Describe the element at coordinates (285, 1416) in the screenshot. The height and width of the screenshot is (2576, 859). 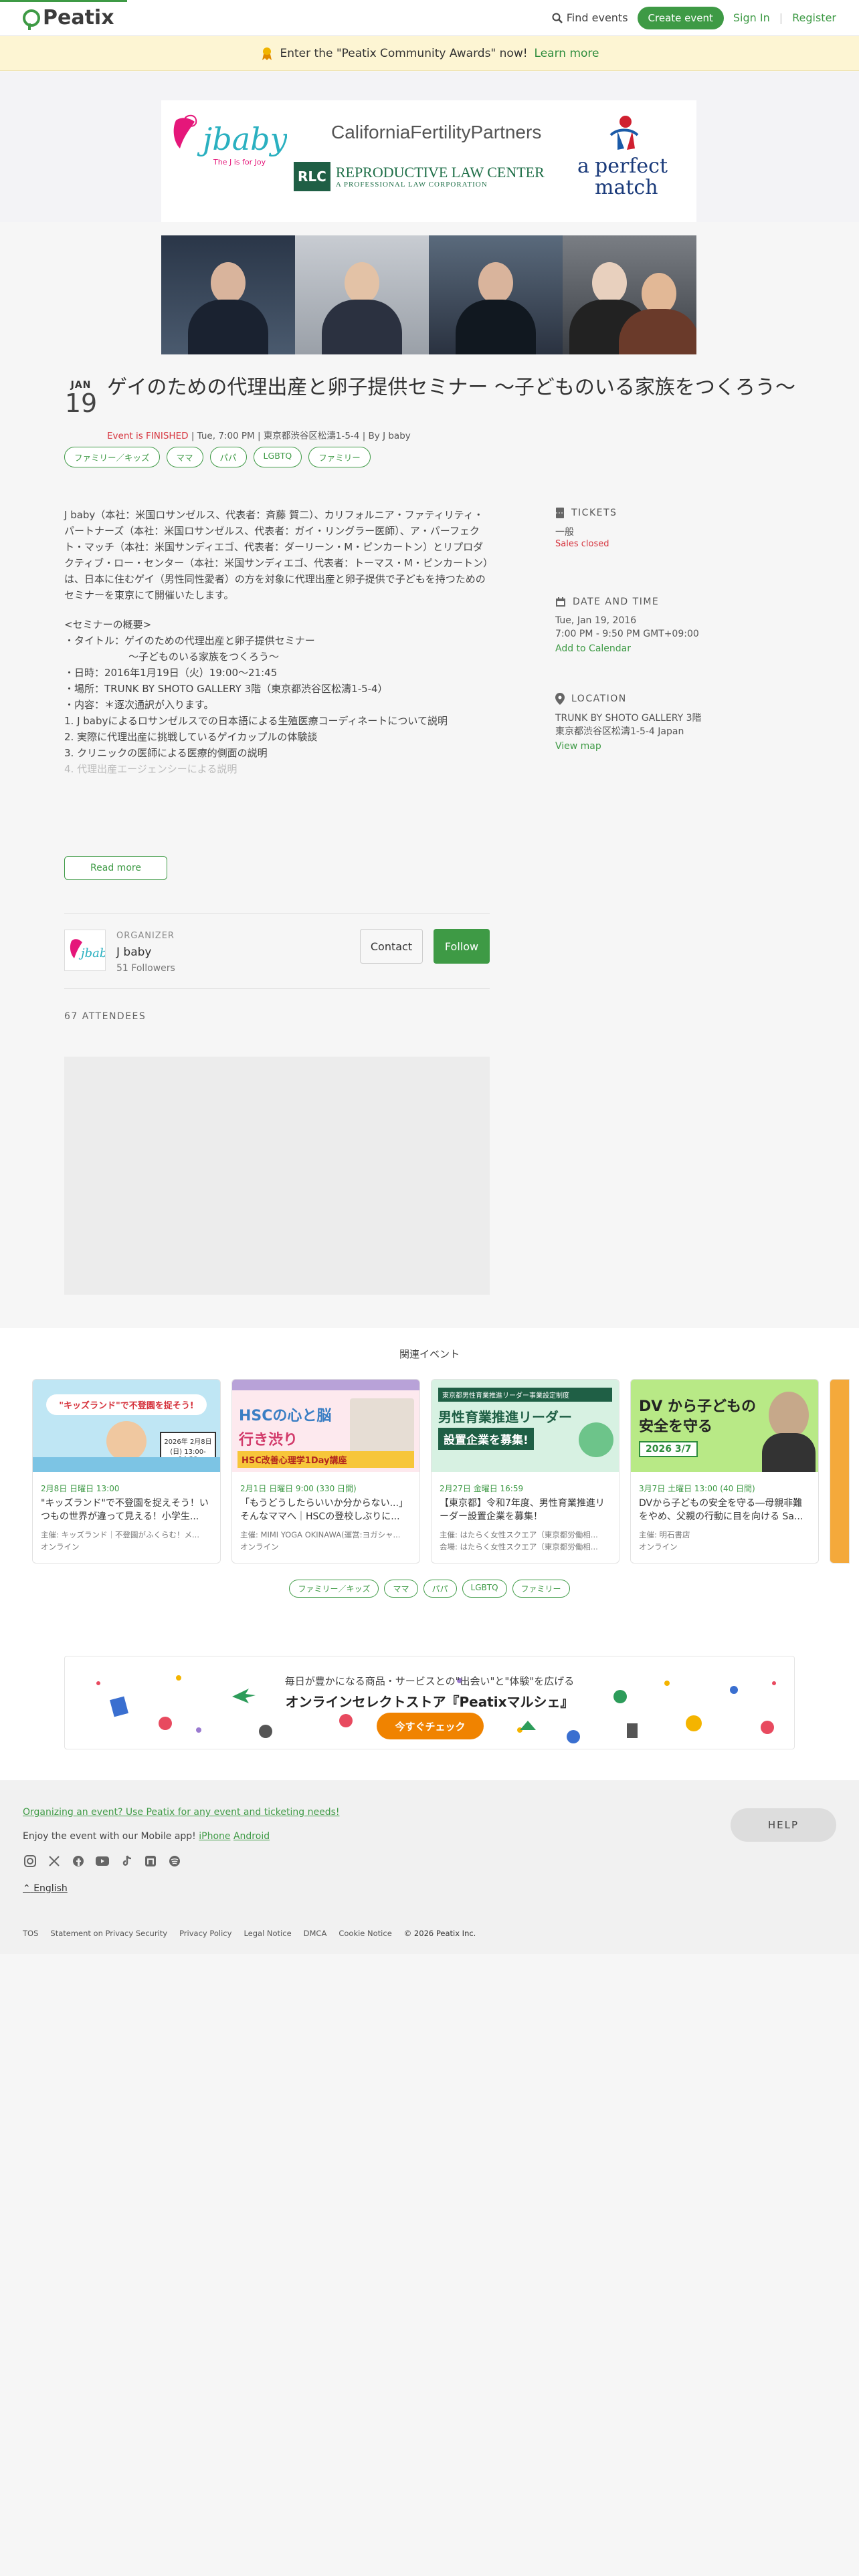
I see `thumb-heading: HSCの心と脳` at that location.